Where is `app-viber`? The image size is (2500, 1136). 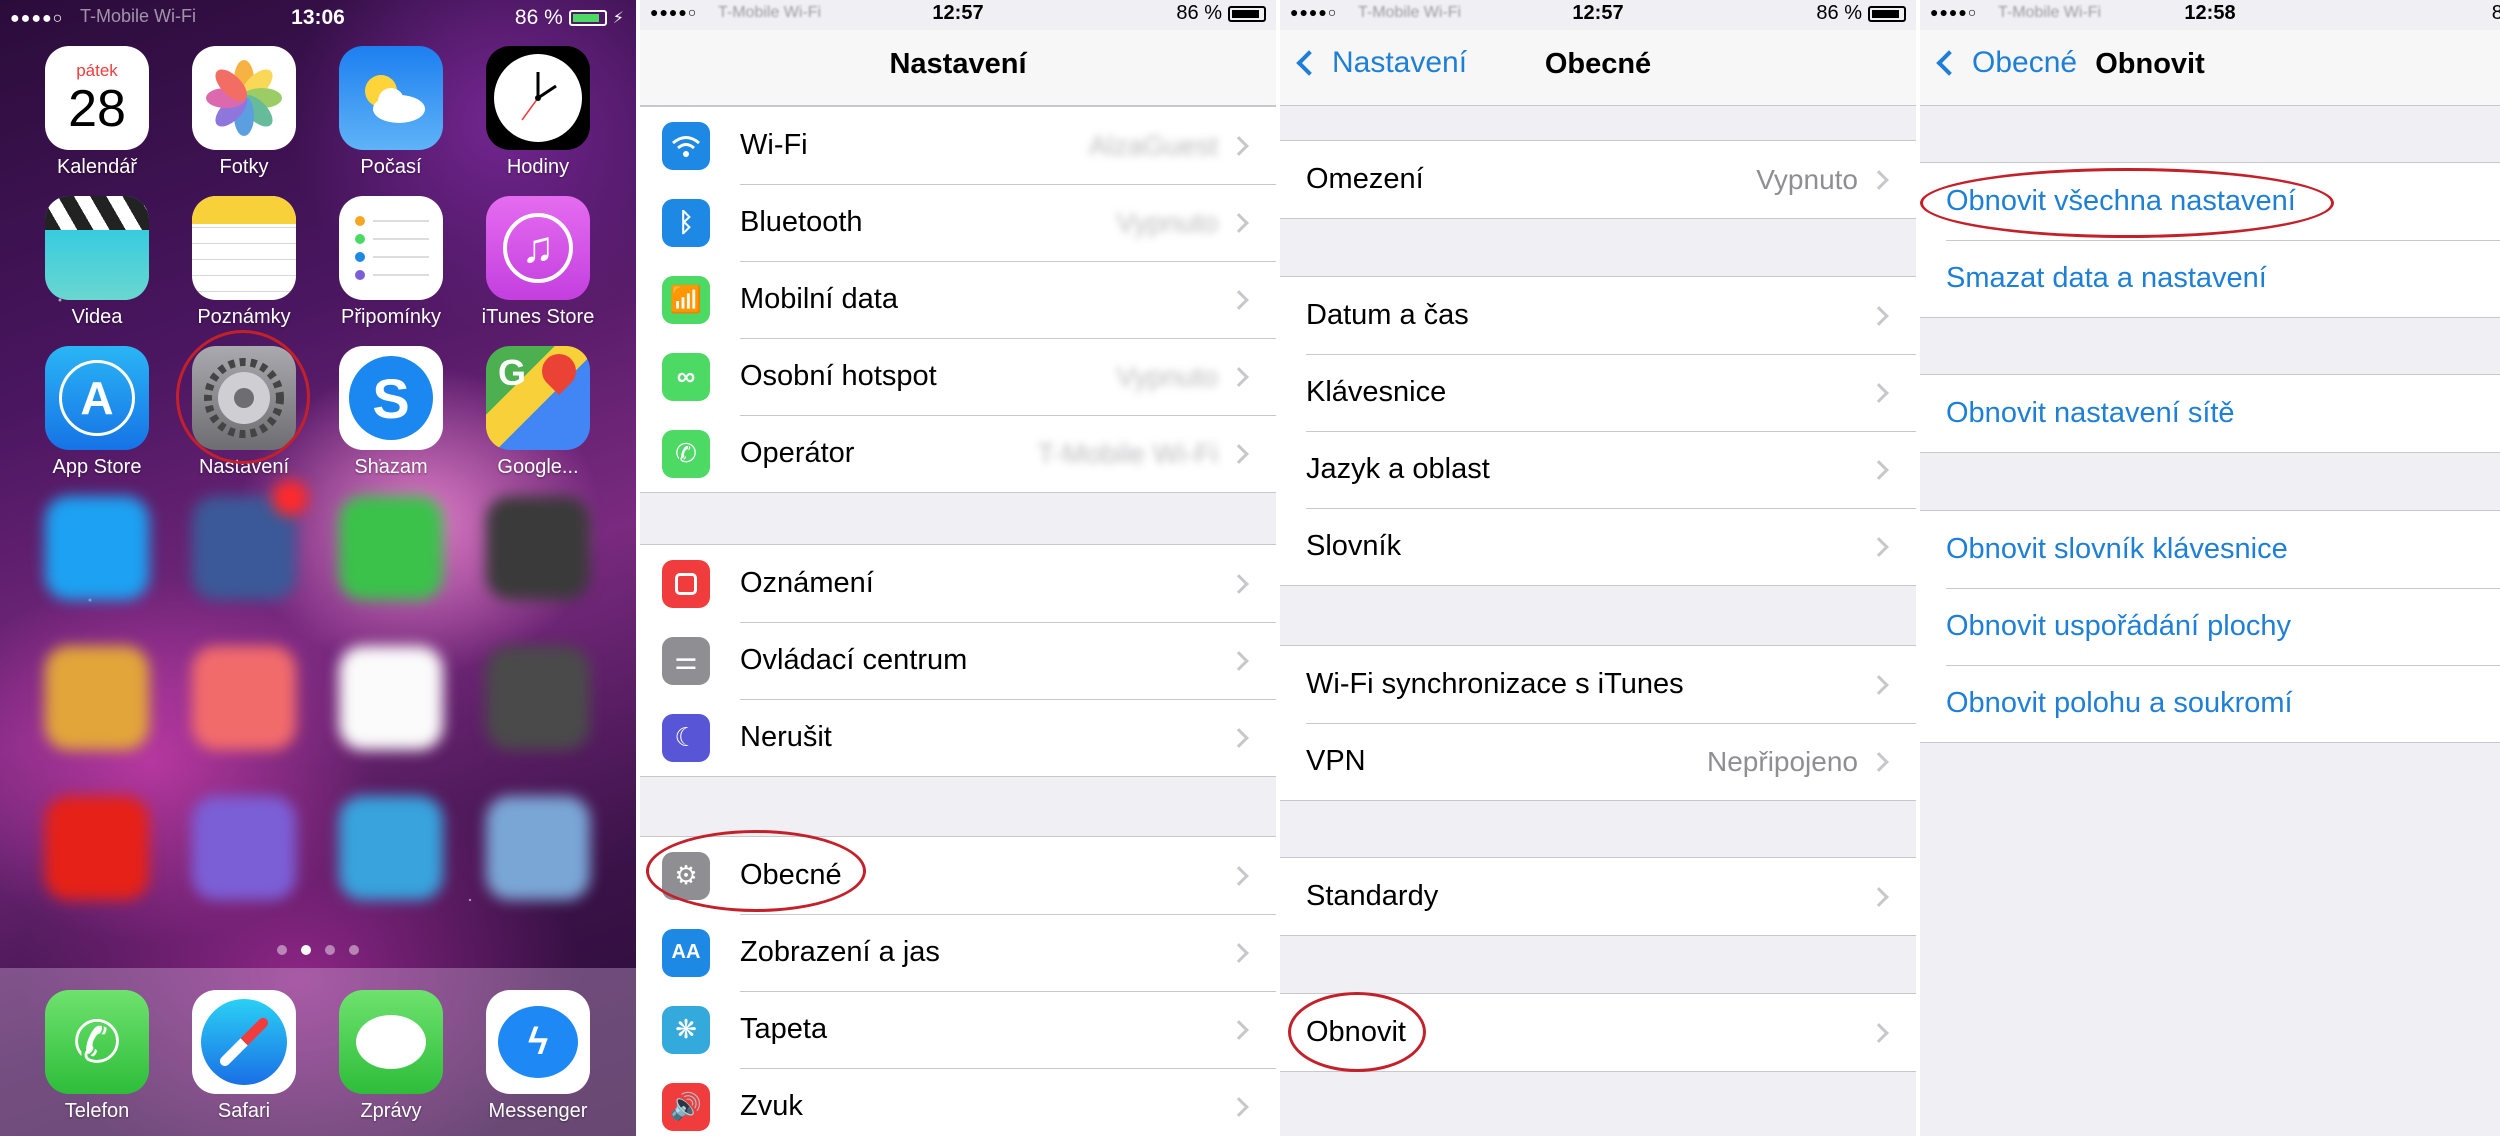 app-viber is located at coordinates (244, 848).